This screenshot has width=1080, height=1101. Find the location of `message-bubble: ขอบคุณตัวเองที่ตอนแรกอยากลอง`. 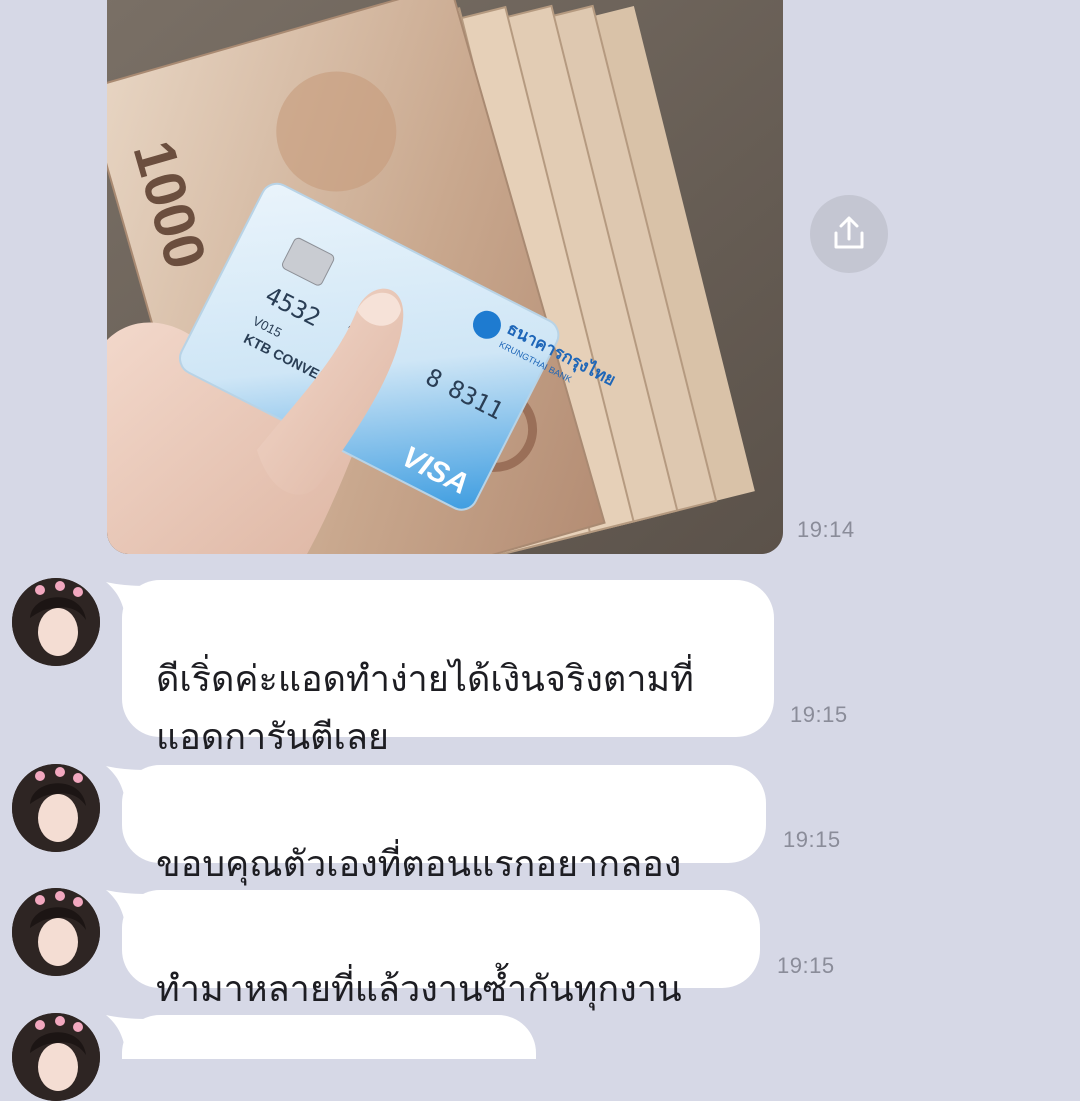

message-bubble: ขอบคุณตัวเองที่ตอนแรกอยากลอง is located at coordinates (444, 825).